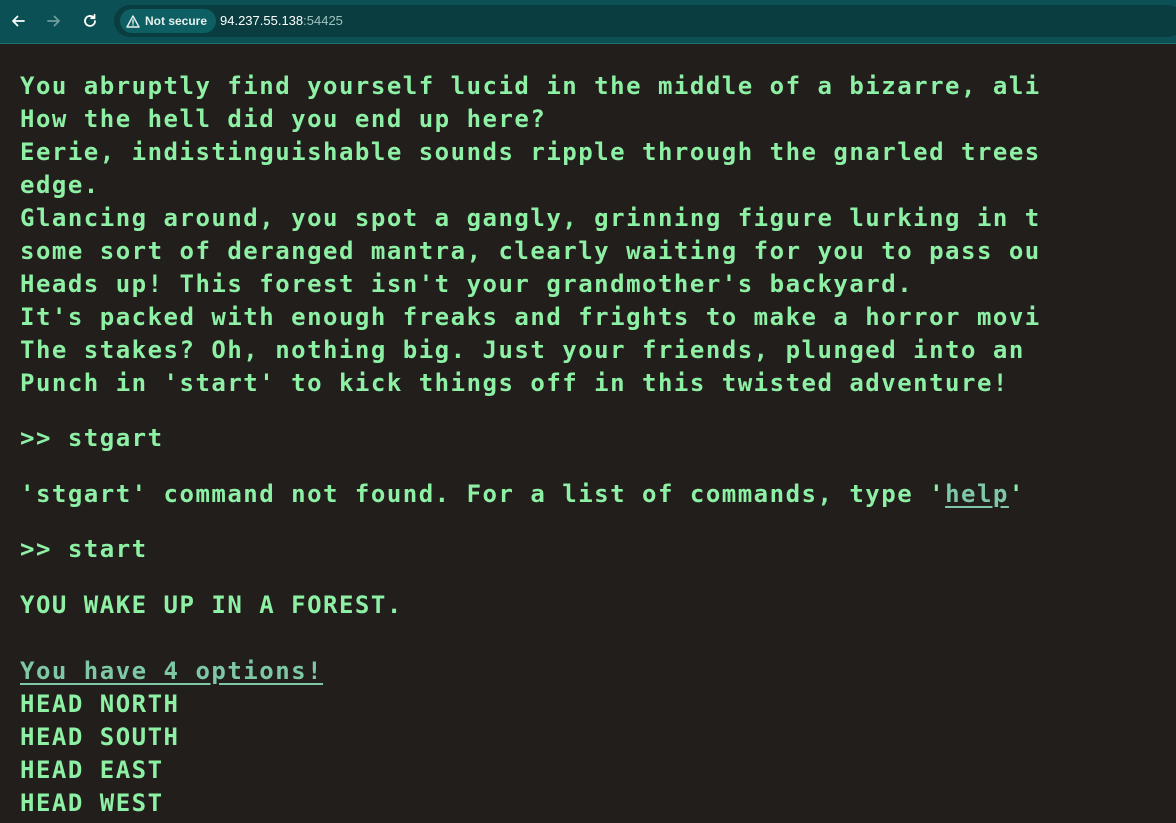 The height and width of the screenshot is (823, 1176). What do you see at coordinates (176, 21) in the screenshot?
I see `security-label: Not secure` at bounding box center [176, 21].